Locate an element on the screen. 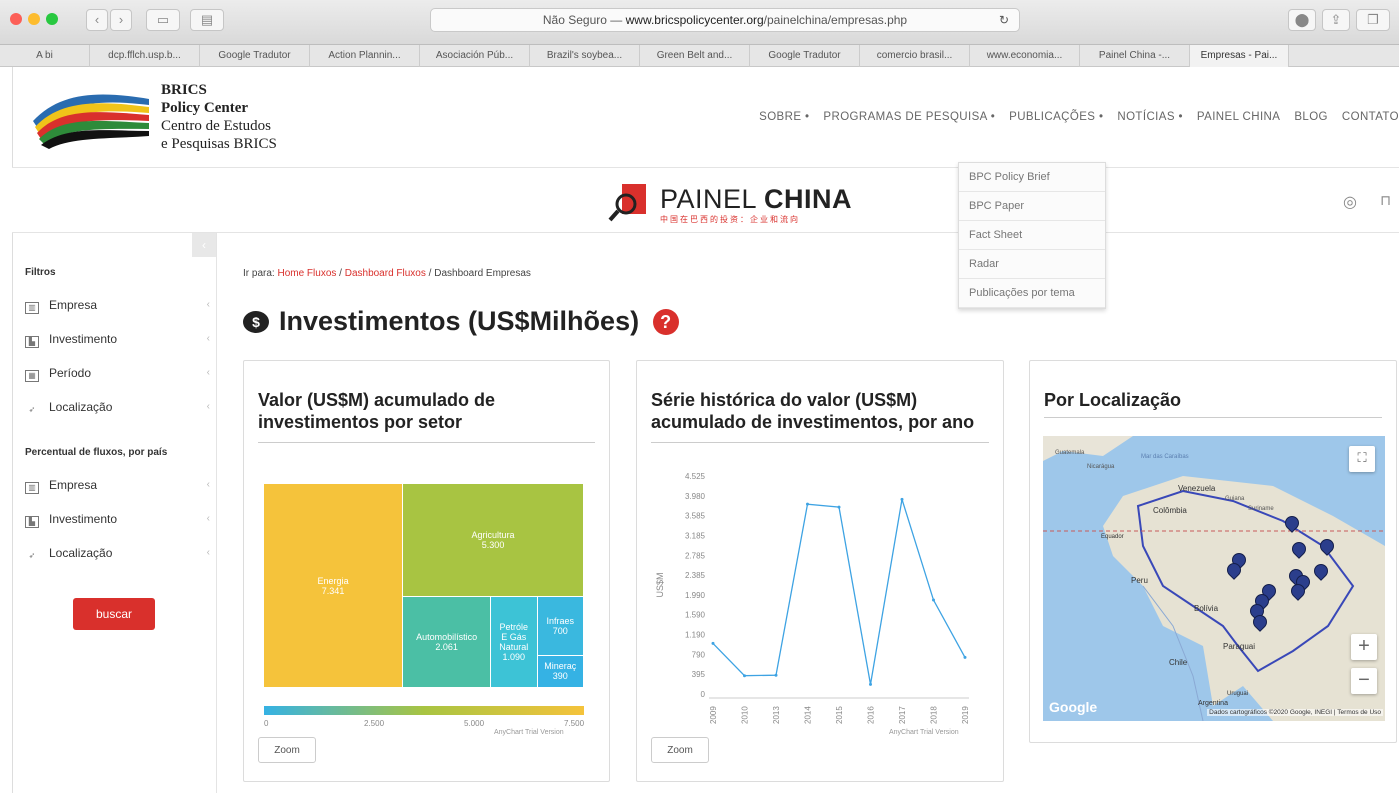 This screenshot has height=793, width=1399. brand-line-1: BRICS is located at coordinates (184, 90).